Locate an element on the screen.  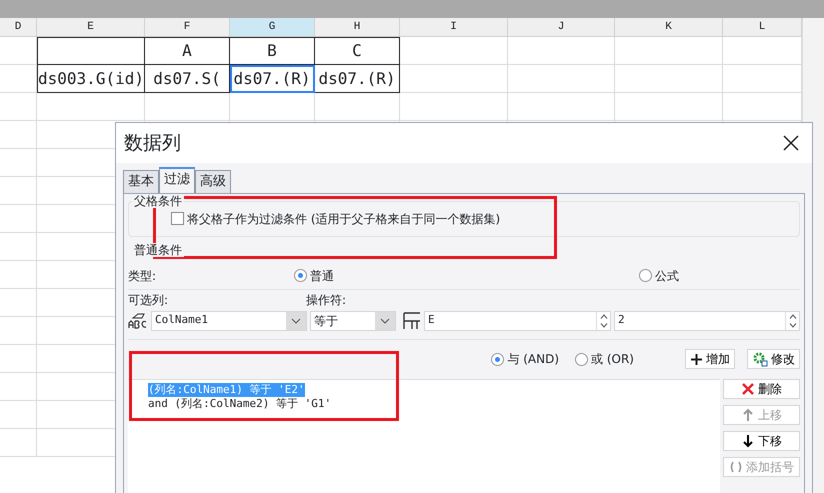
column-header: I is located at coordinates (454, 27).